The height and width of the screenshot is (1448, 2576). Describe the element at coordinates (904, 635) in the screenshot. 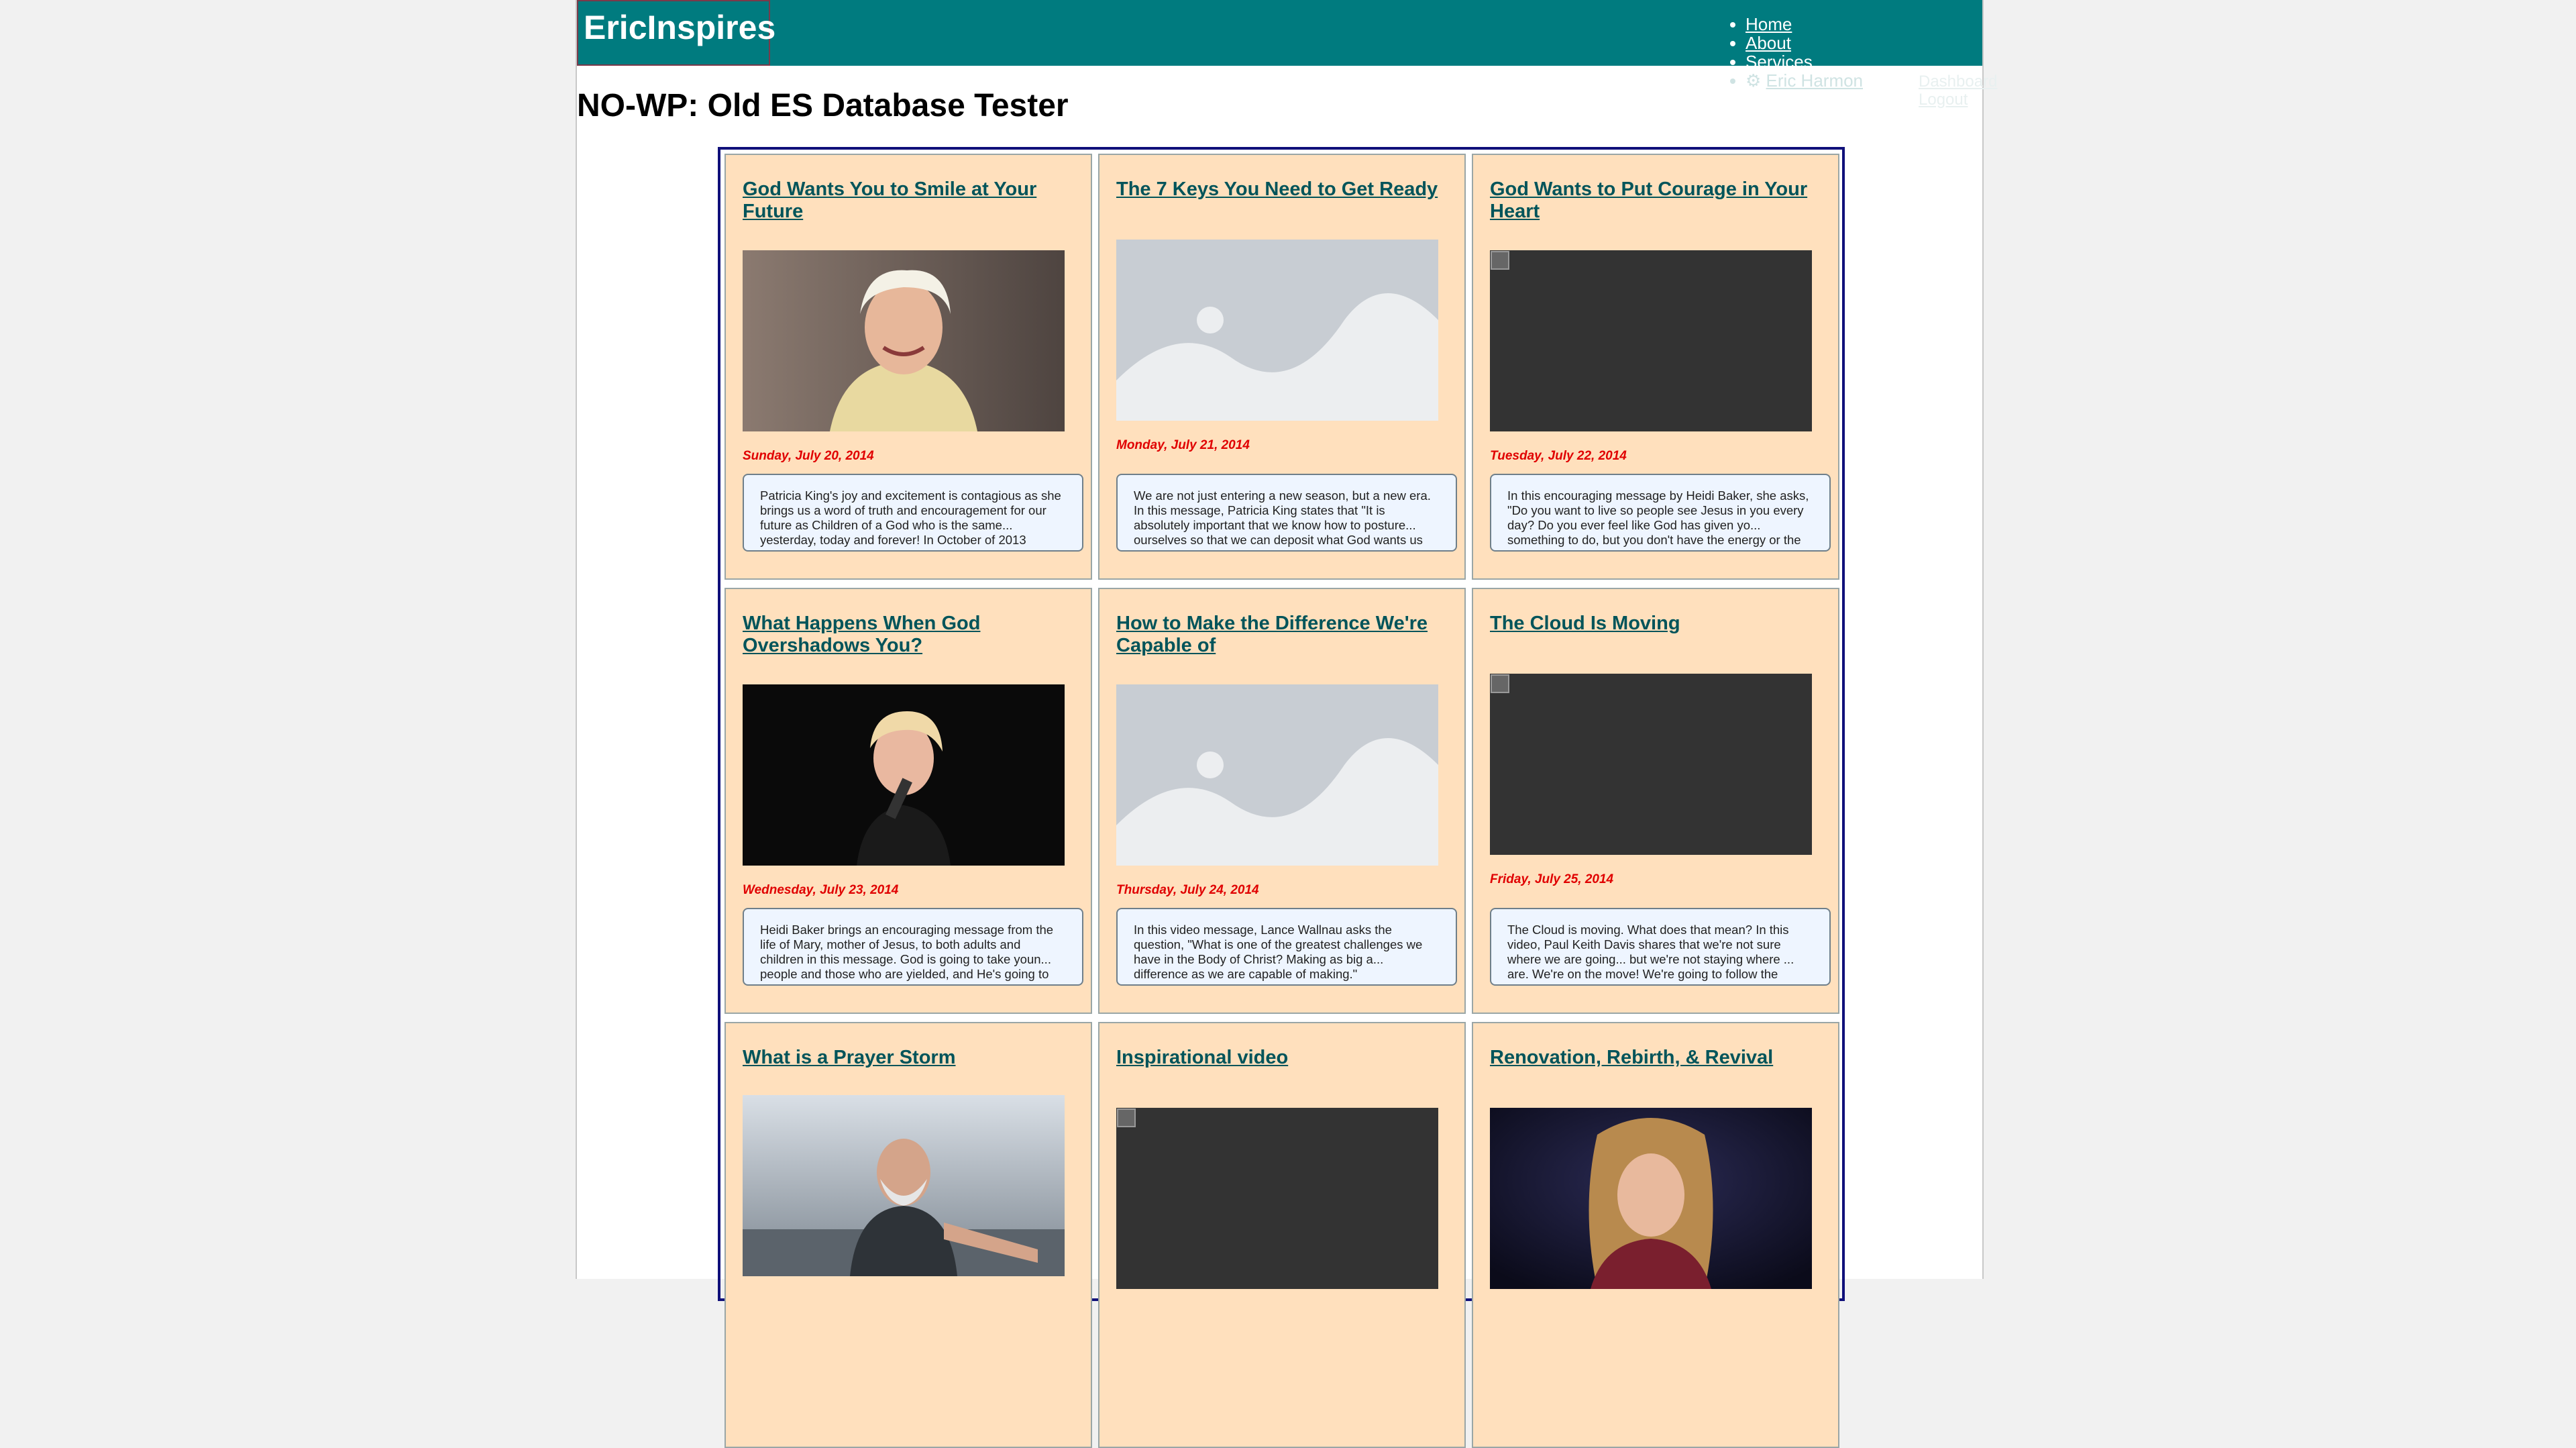

I see `post-title-link: What Happens When God Overshadows You?` at that location.